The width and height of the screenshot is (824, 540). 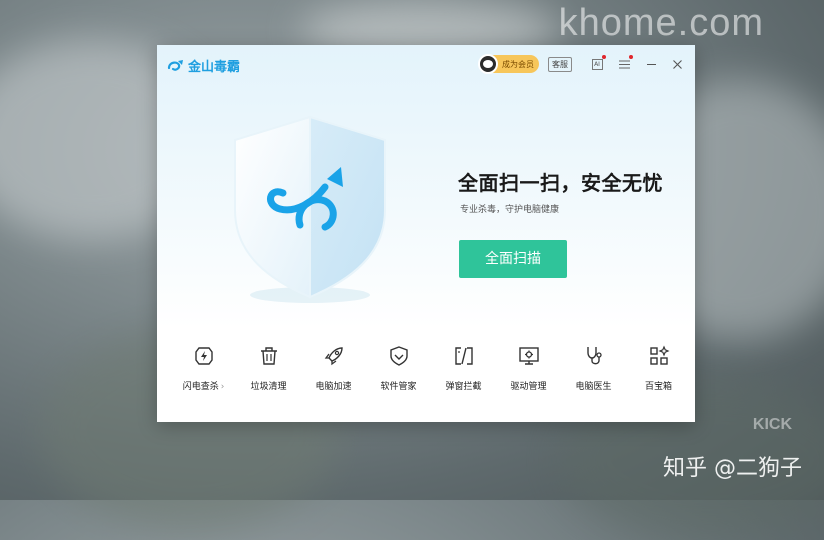 What do you see at coordinates (268, 387) in the screenshot?
I see `tool-label: 垃圾清理` at bounding box center [268, 387].